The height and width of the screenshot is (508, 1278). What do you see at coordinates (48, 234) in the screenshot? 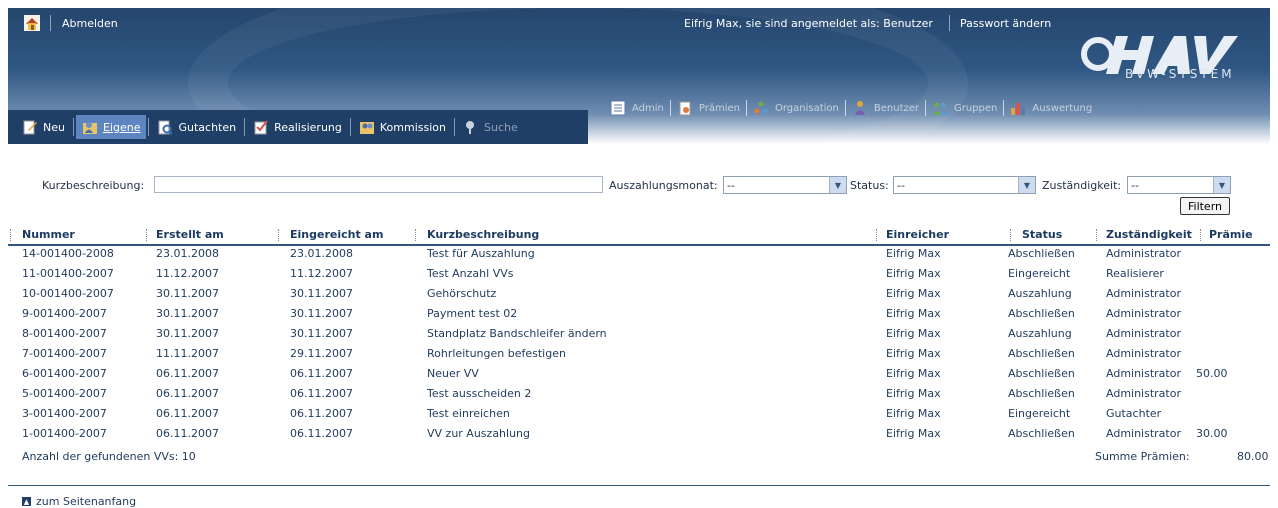
I see `col-number: Nummer` at bounding box center [48, 234].